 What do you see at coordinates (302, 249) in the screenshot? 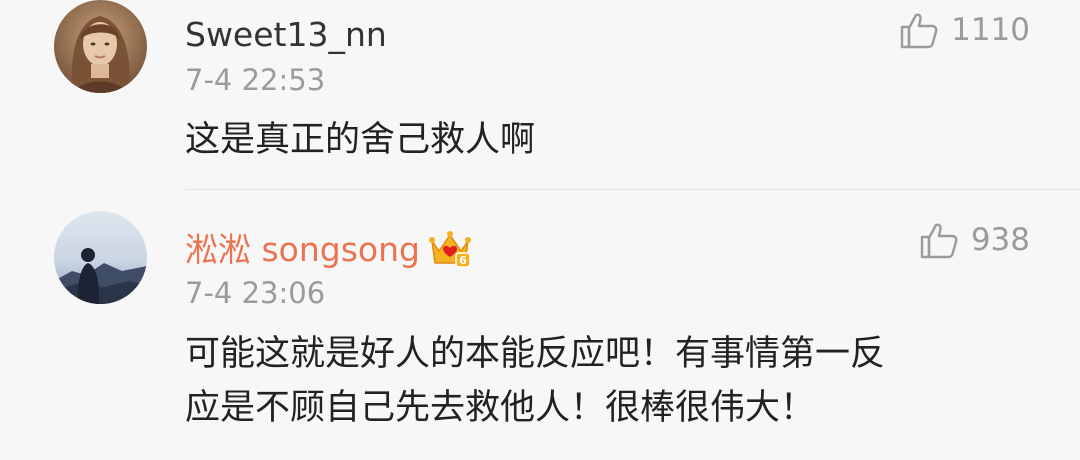
I see `username-text: 淞淞 songsong` at bounding box center [302, 249].